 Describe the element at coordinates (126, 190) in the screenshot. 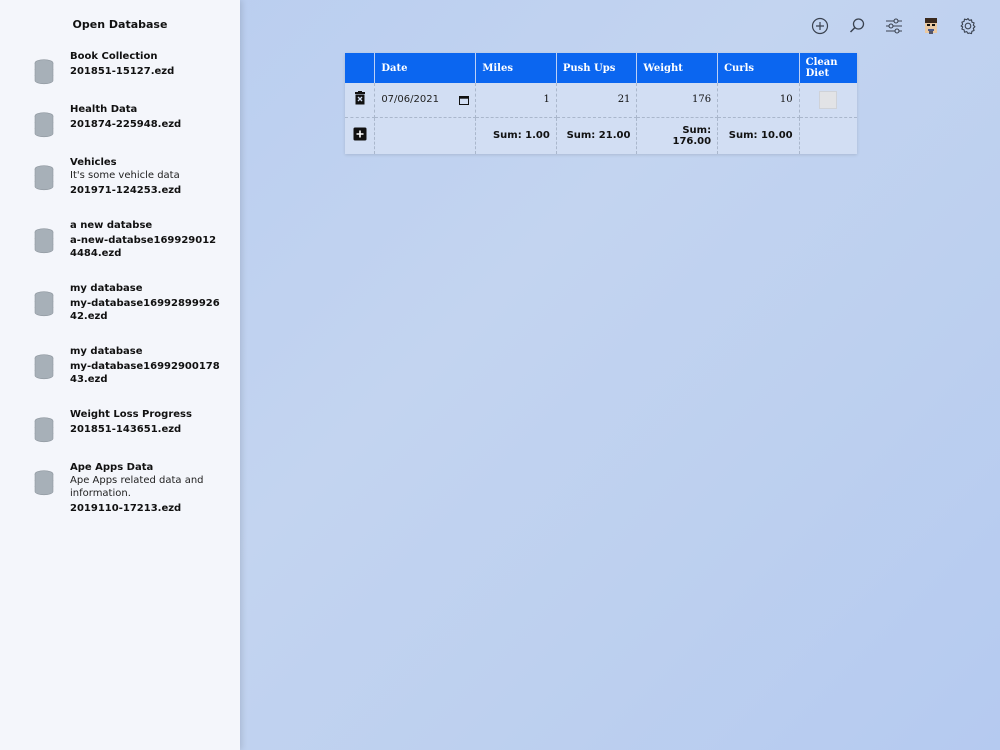

I see `database-file: 201971-124253.ezd` at that location.